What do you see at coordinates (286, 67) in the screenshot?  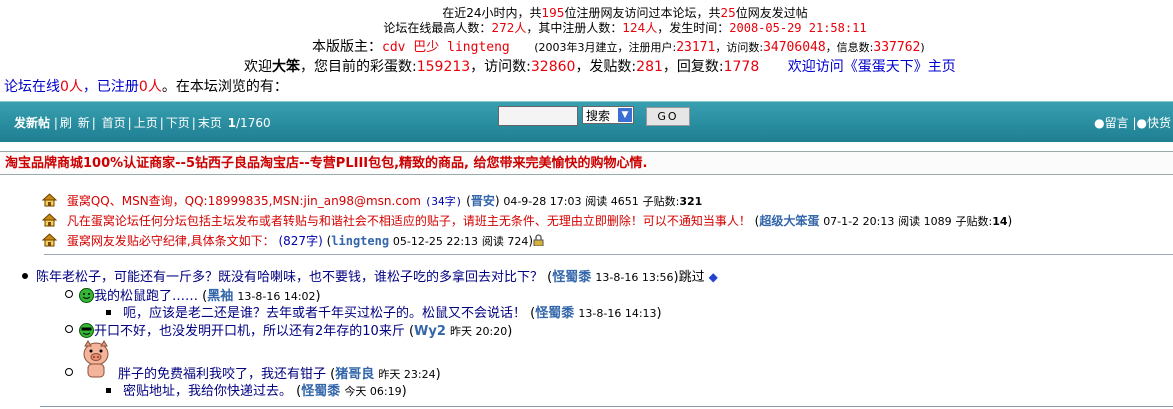 I see `username: 大笨` at bounding box center [286, 67].